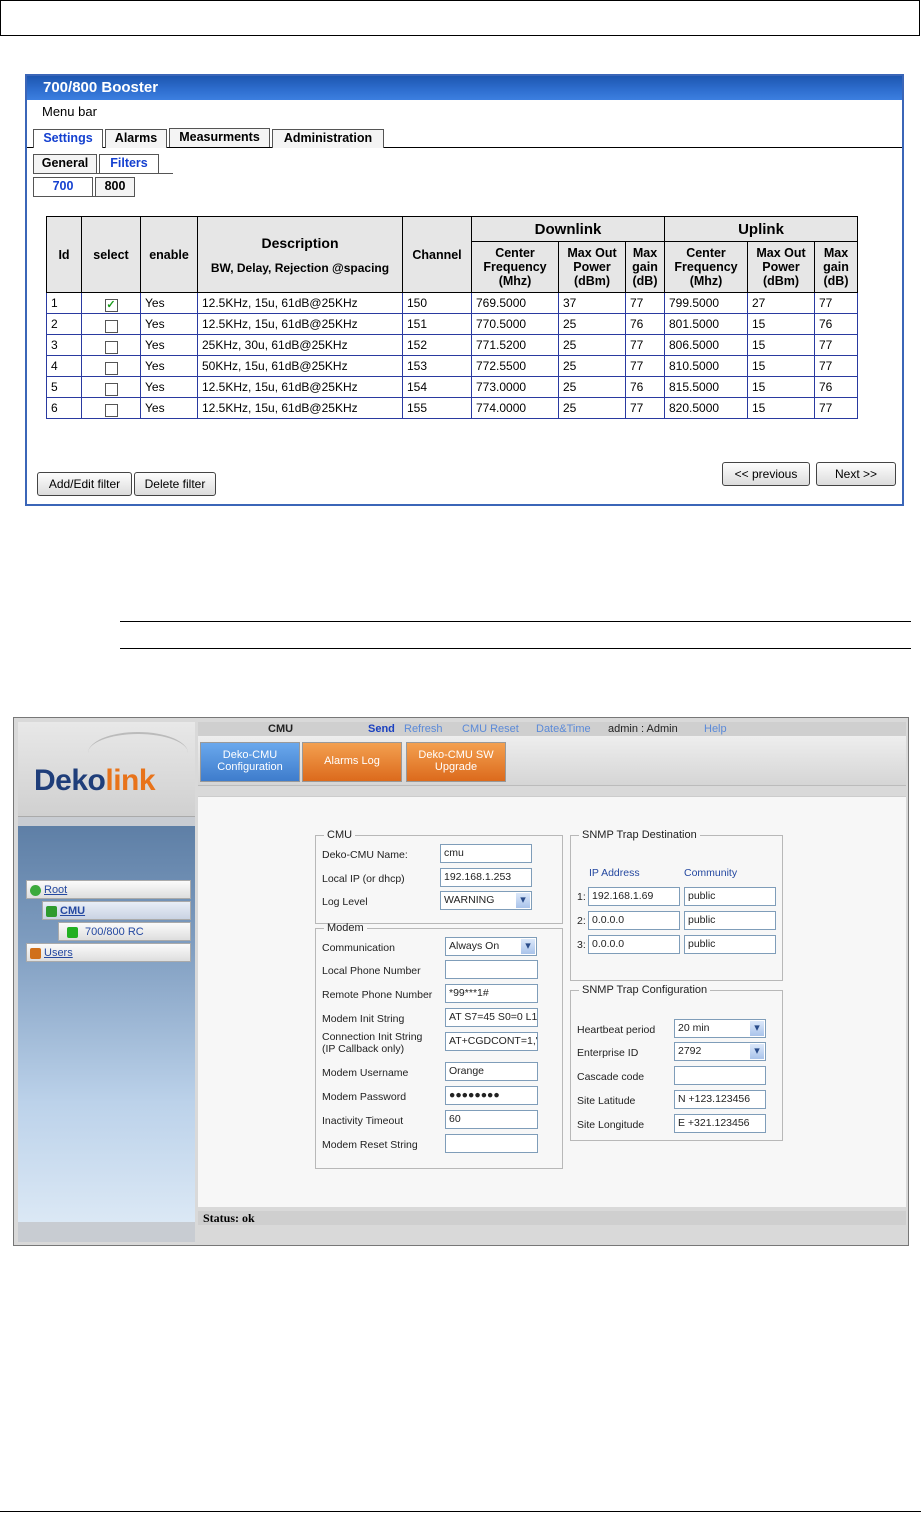 This screenshot has width=921, height=1513. What do you see at coordinates (491, 1041) in the screenshot?
I see `modem-field-input: AT+CGDCONT=1,"IP` at bounding box center [491, 1041].